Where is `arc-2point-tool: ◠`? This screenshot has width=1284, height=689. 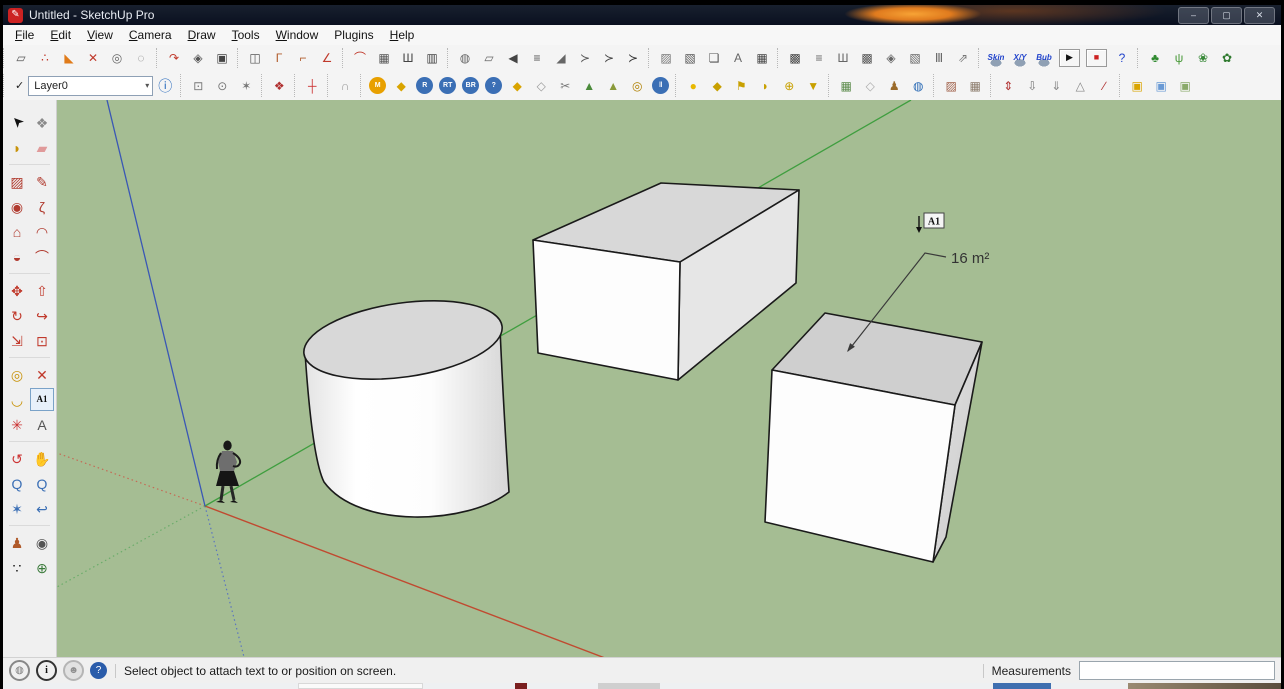 arc-2point-tool: ◠ is located at coordinates (42, 231).